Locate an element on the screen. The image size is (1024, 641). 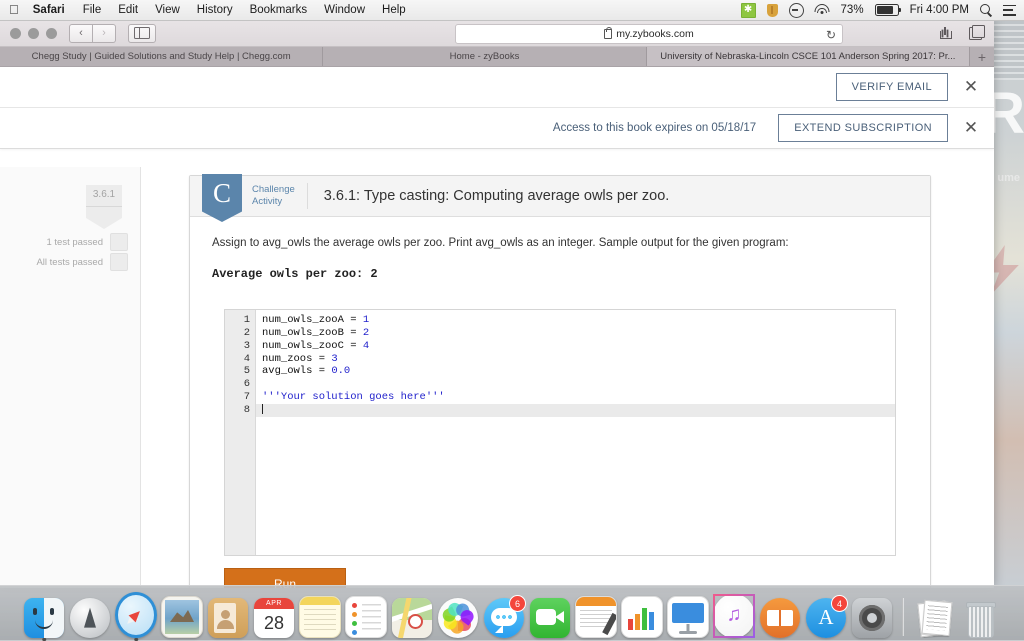
menu-bar-status-area: ✱ 73% Fri 4:00 PM is located at coordinates (882, 10).